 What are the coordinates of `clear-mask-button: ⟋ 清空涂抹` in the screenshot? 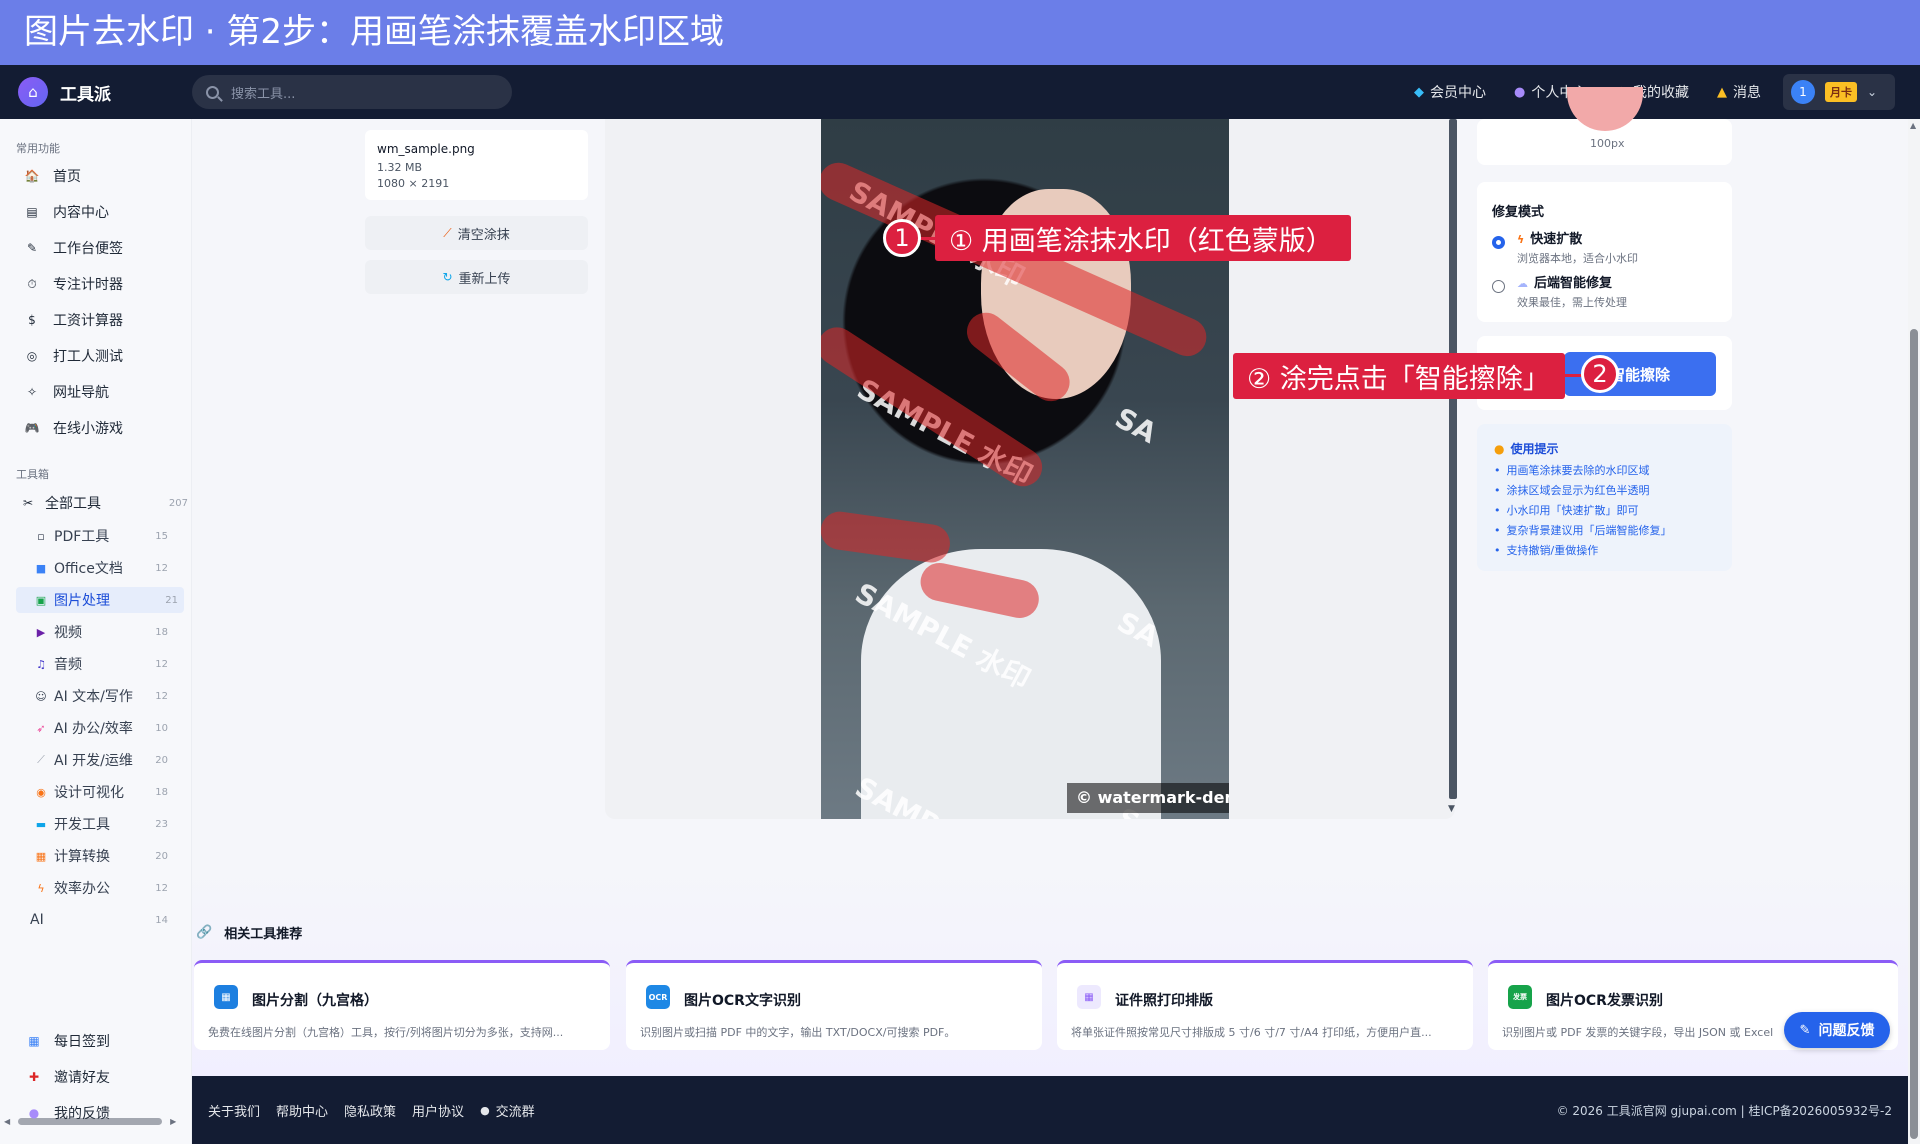 It's located at (476, 233).